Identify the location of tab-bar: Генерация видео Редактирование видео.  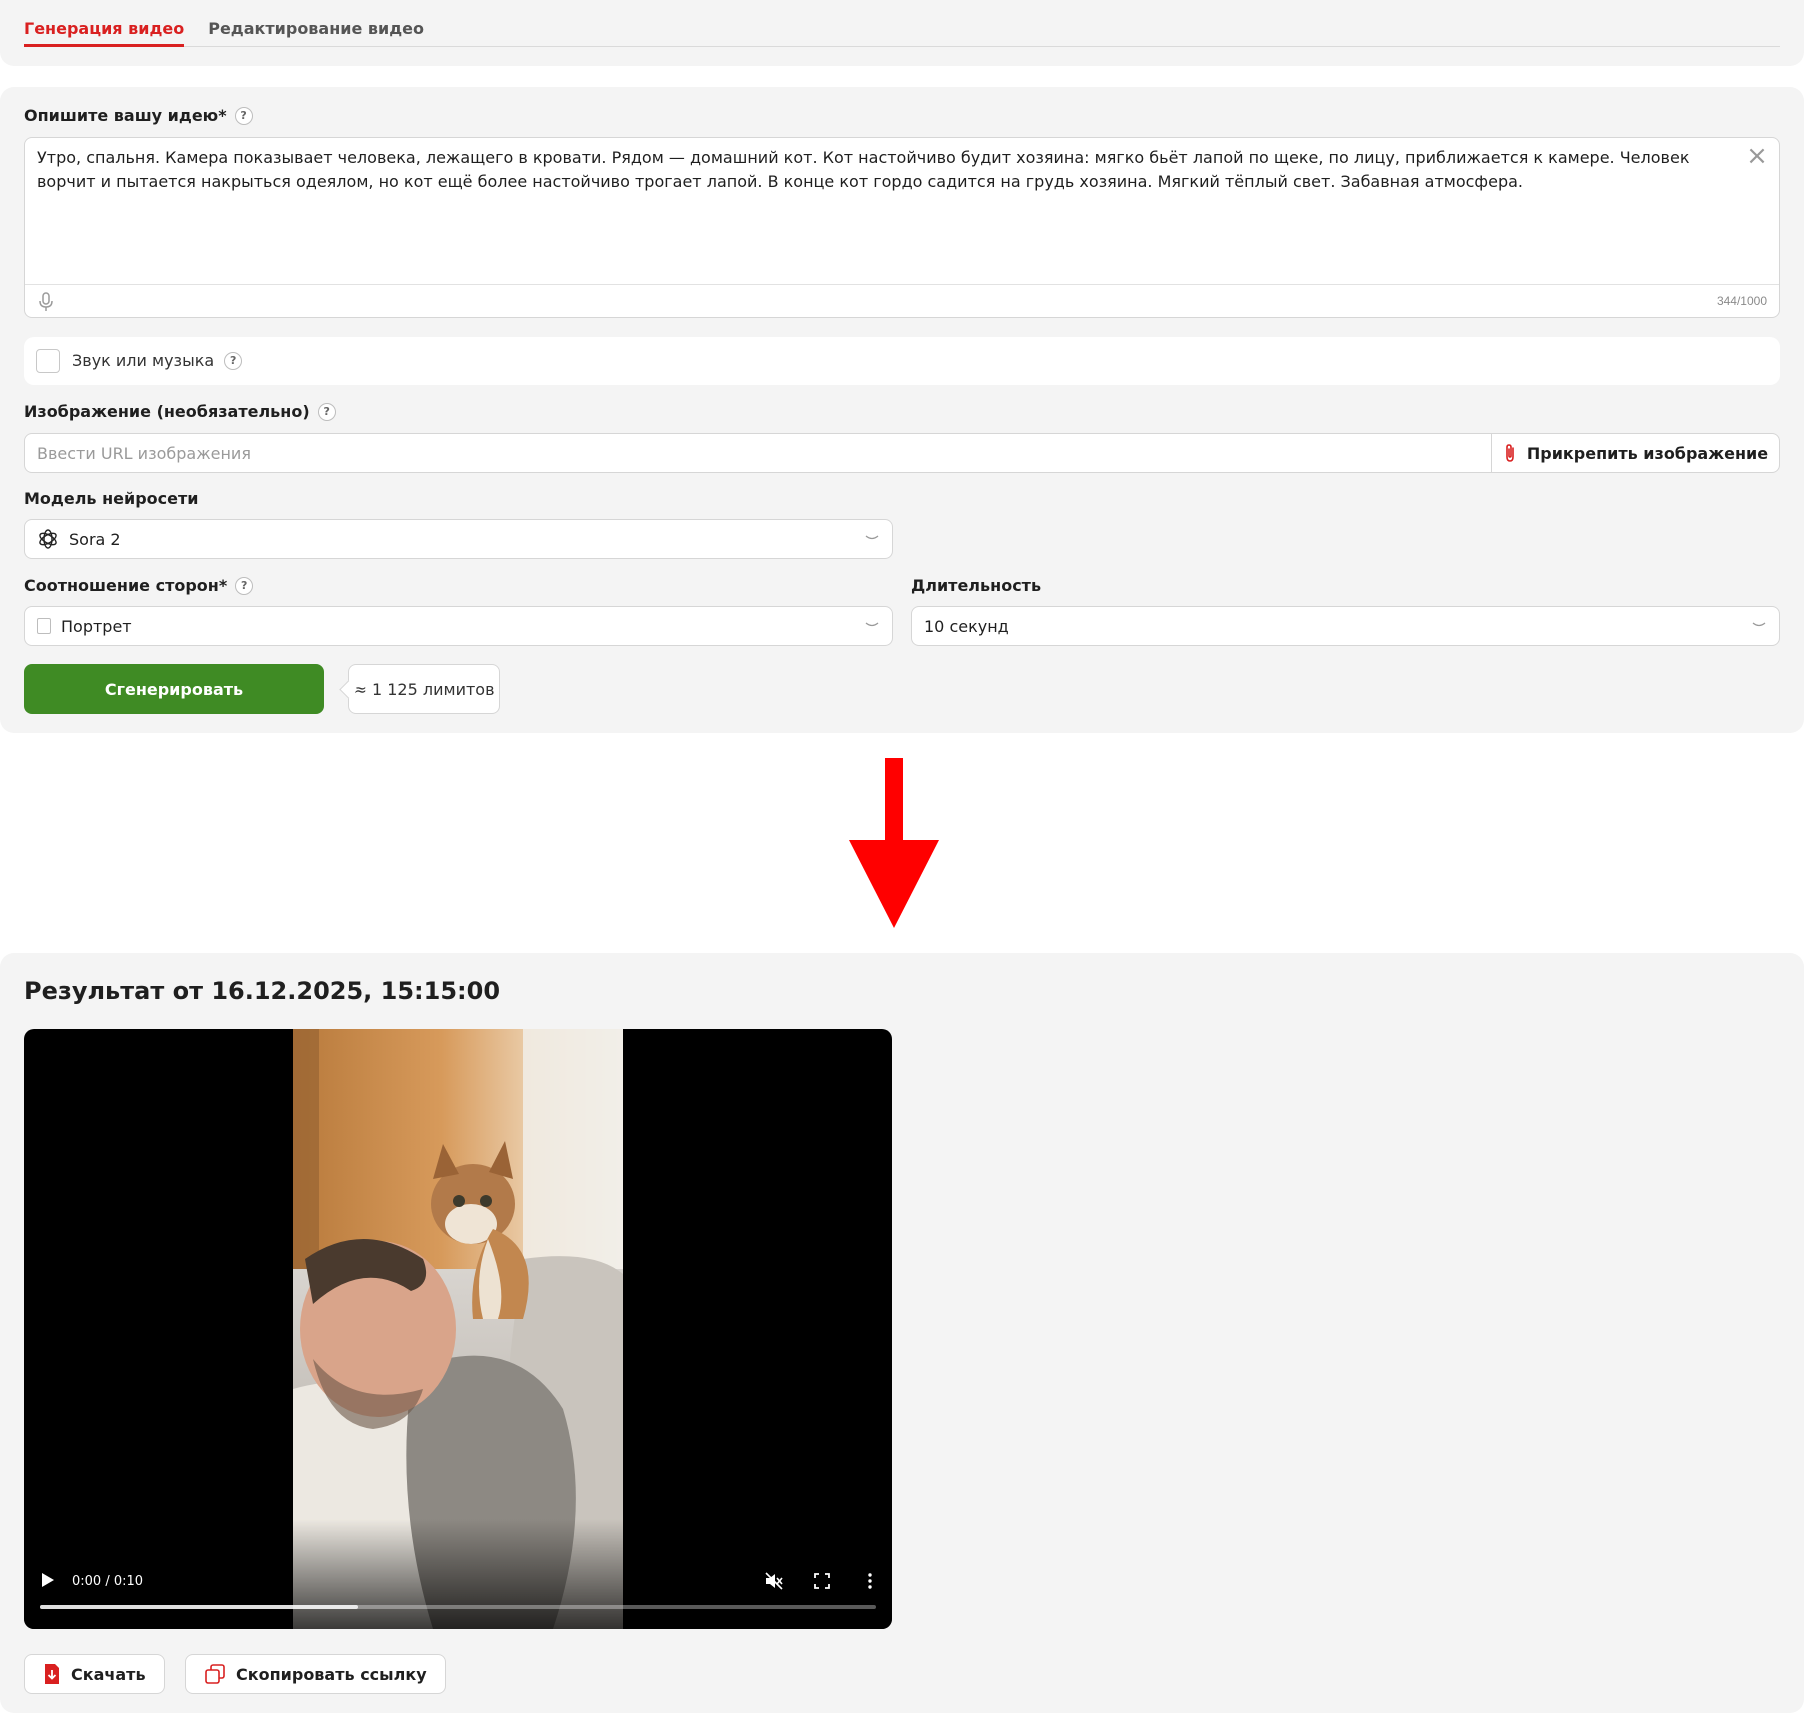
(902, 23).